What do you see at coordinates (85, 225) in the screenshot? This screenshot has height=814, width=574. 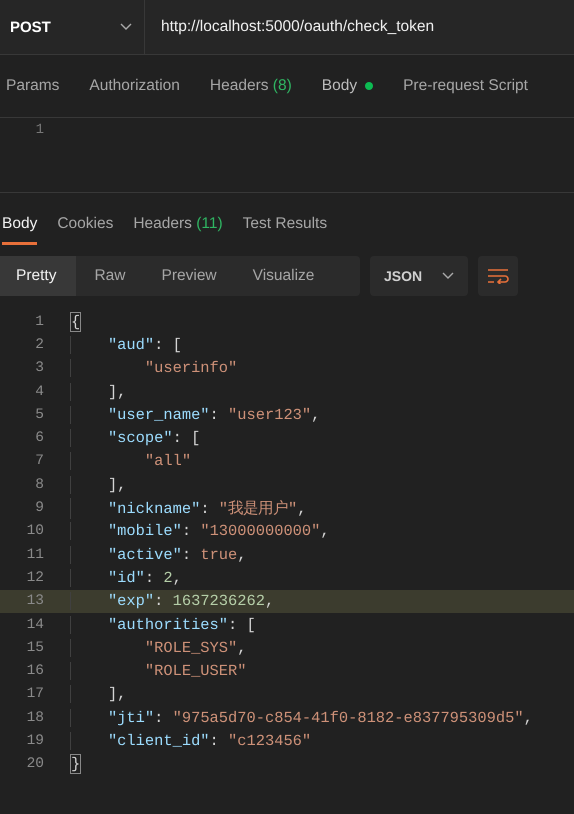 I see `response-tab: Cookies` at bounding box center [85, 225].